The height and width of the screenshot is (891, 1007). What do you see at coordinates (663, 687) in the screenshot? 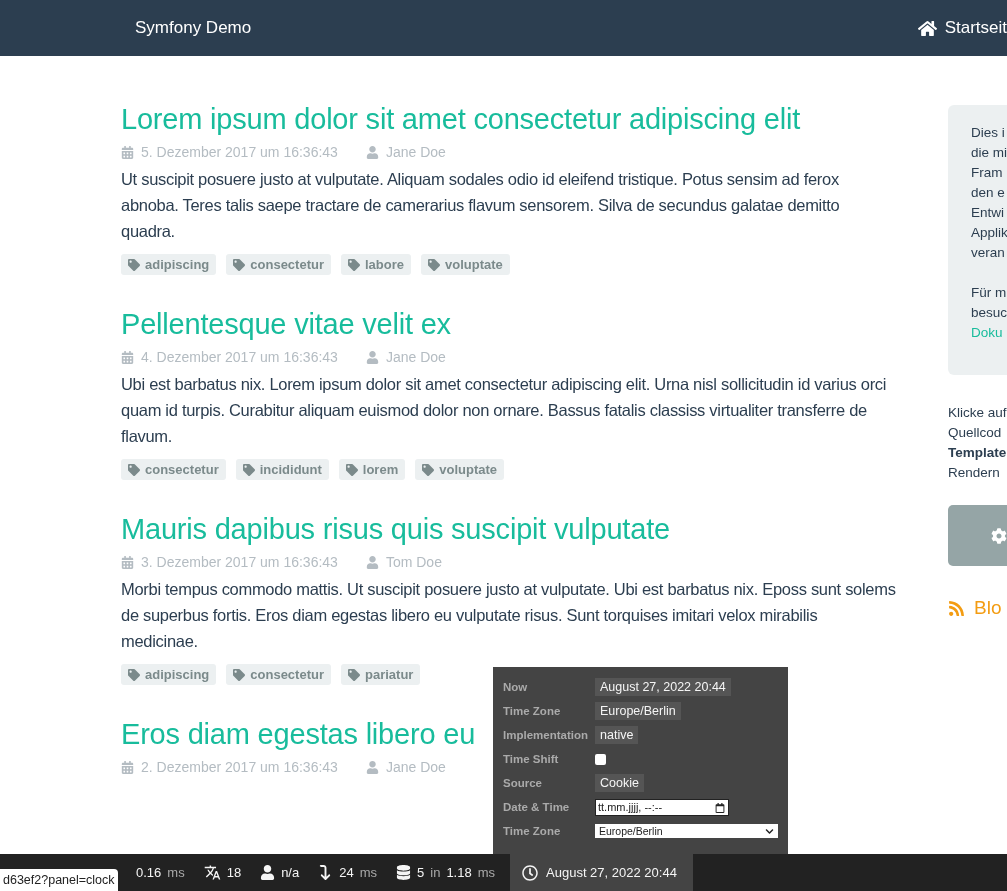
I see `panel-value: August 27, 2022 20:44` at bounding box center [663, 687].